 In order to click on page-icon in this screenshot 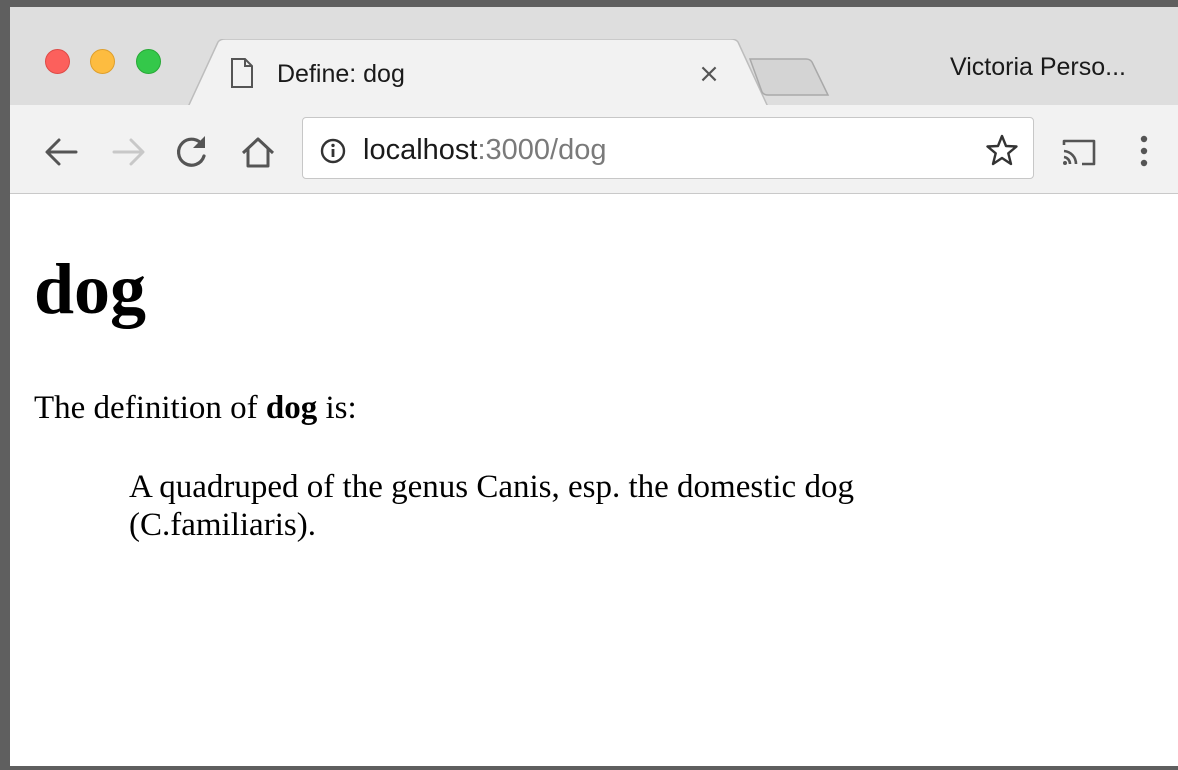, I will do `click(242, 73)`.